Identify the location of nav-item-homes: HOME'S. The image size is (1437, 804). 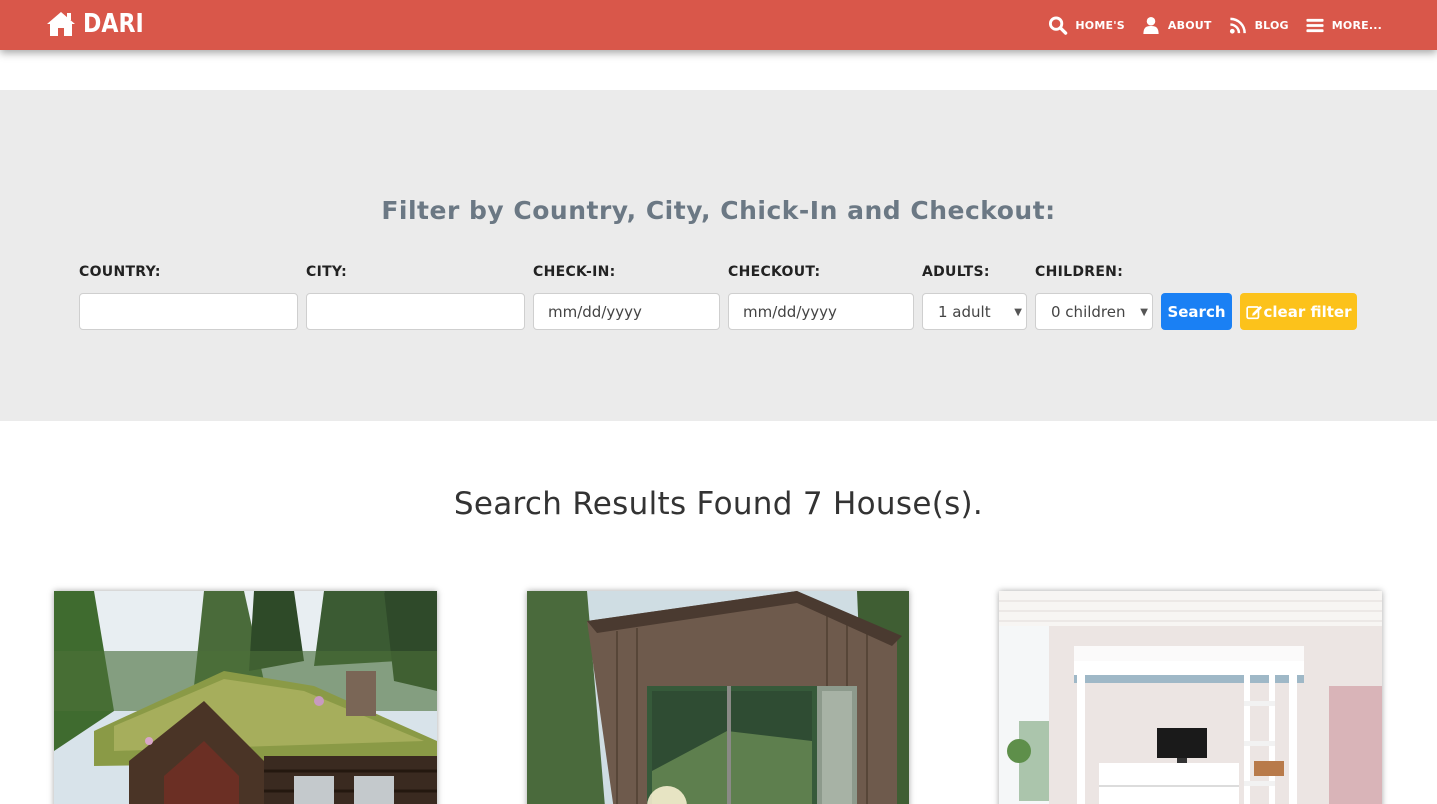
(1086, 25).